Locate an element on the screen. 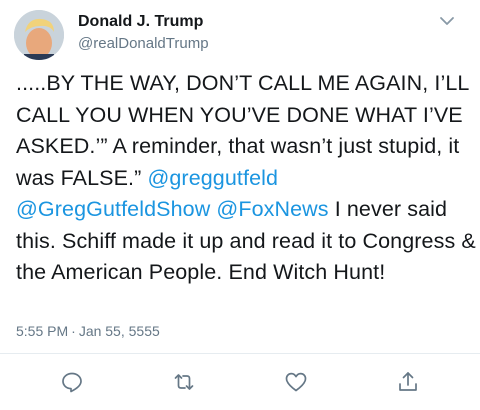 This screenshot has height=410, width=480. share-icon is located at coordinates (408, 382).